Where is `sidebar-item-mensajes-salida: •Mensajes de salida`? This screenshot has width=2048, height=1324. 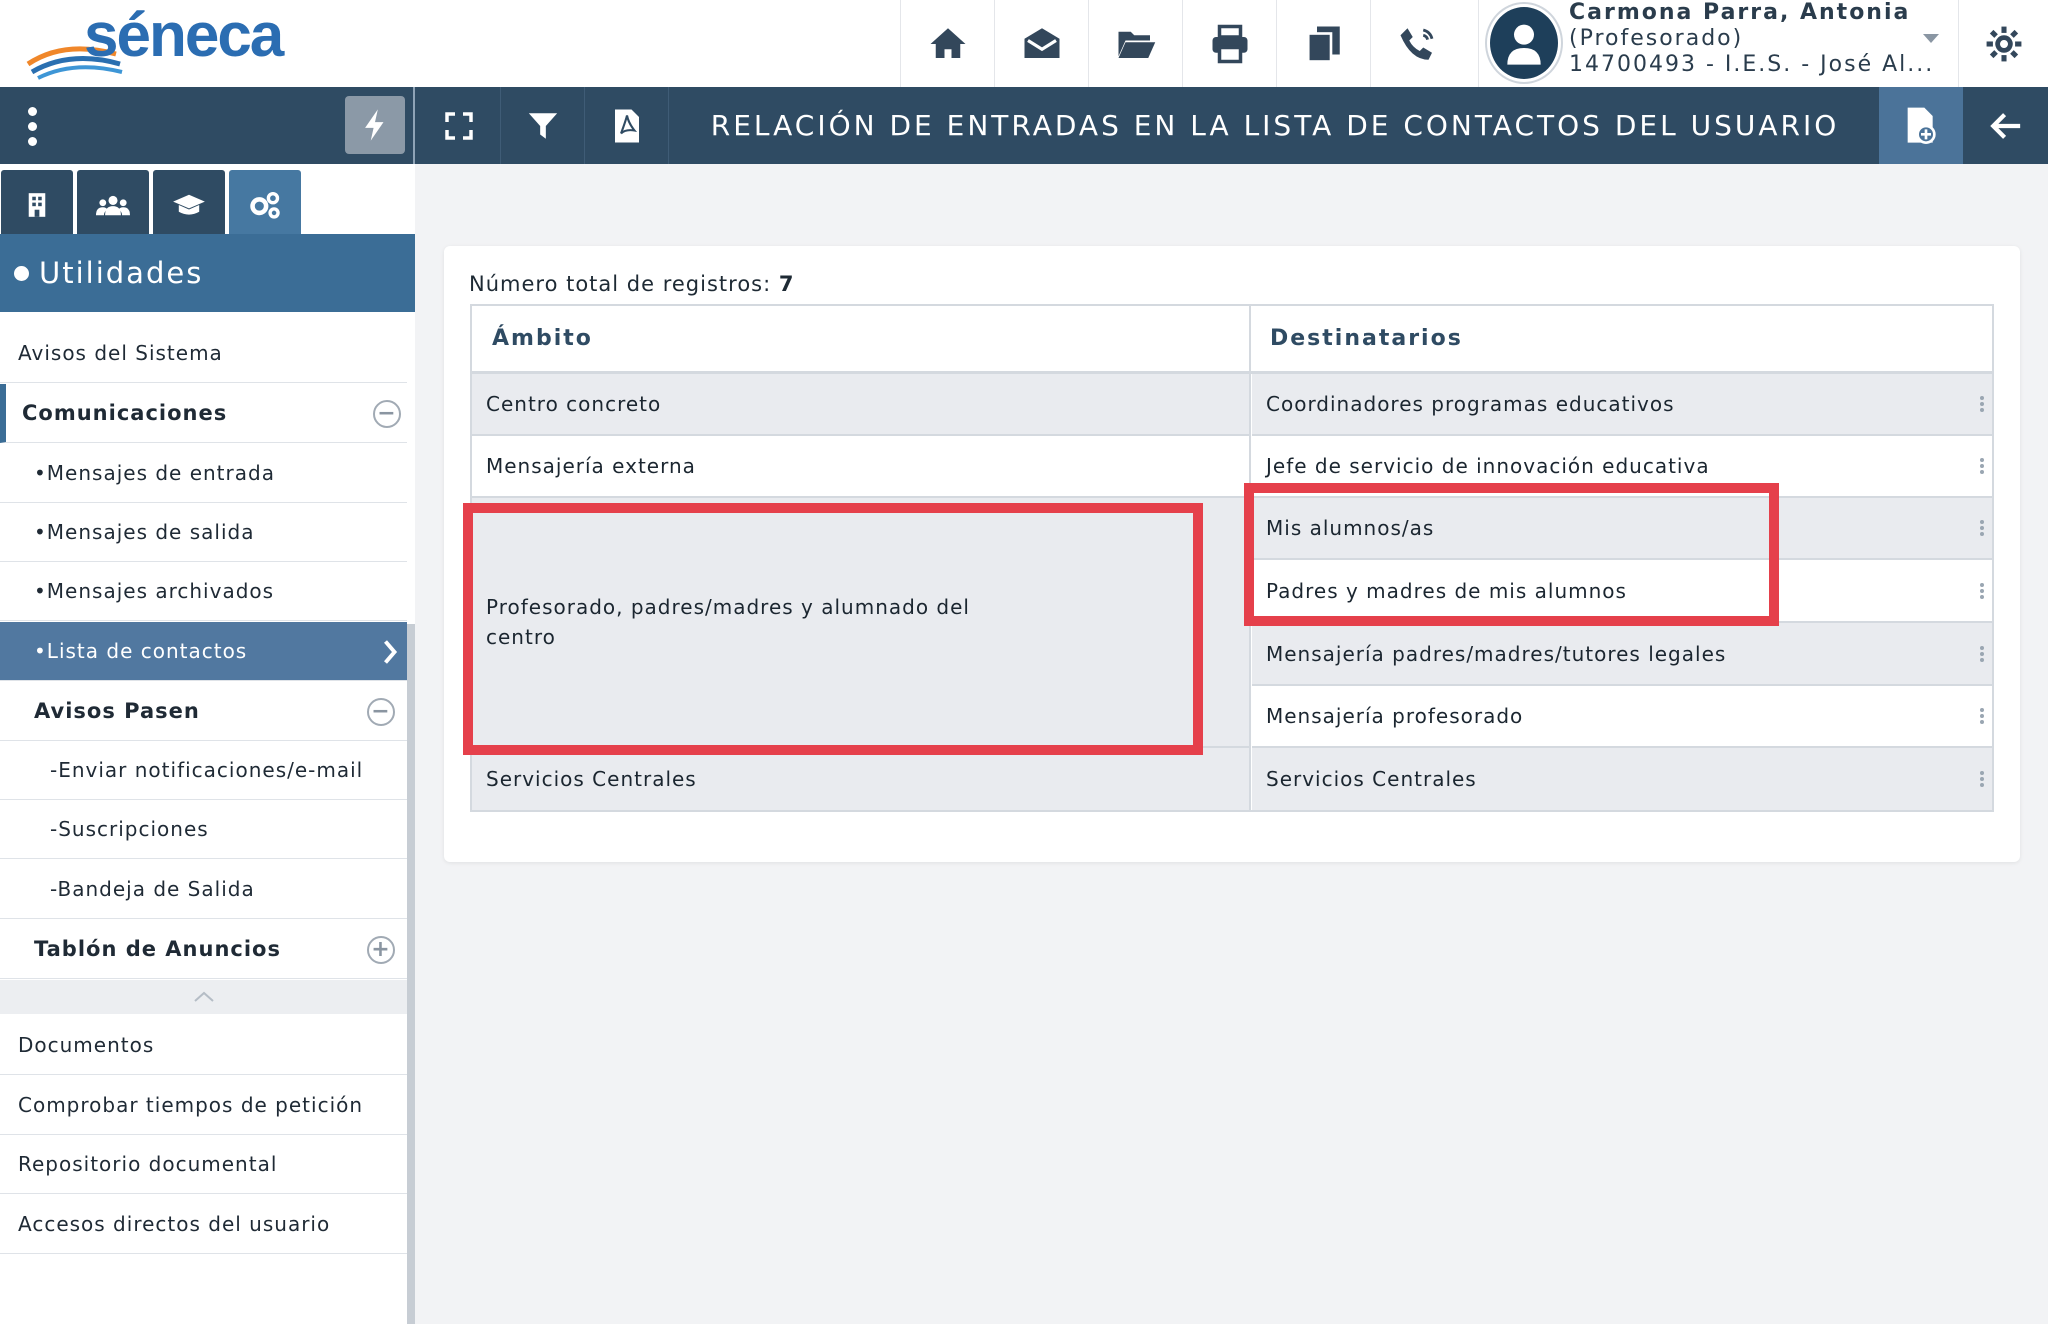 sidebar-item-mensajes-salida: •Mensajes de salida is located at coordinates (203, 532).